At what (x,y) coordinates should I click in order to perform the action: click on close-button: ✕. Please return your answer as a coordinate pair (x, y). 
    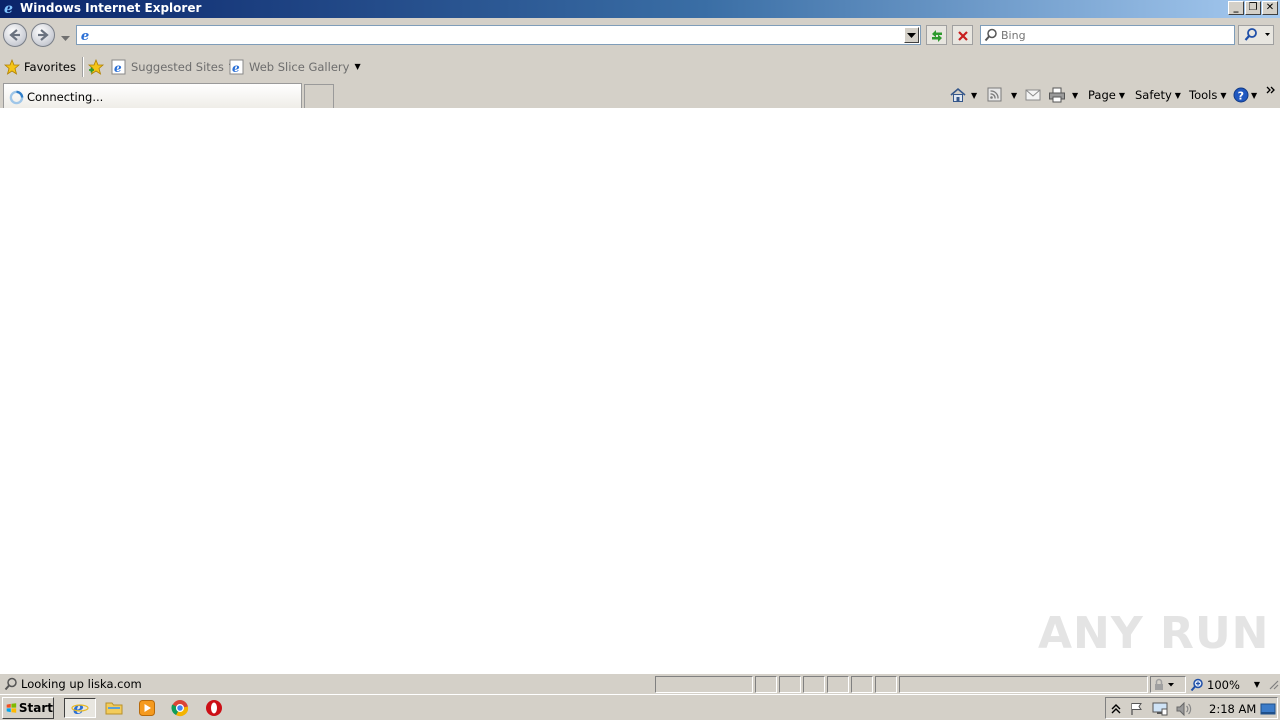
    Looking at the image, I should click on (1270, 8).